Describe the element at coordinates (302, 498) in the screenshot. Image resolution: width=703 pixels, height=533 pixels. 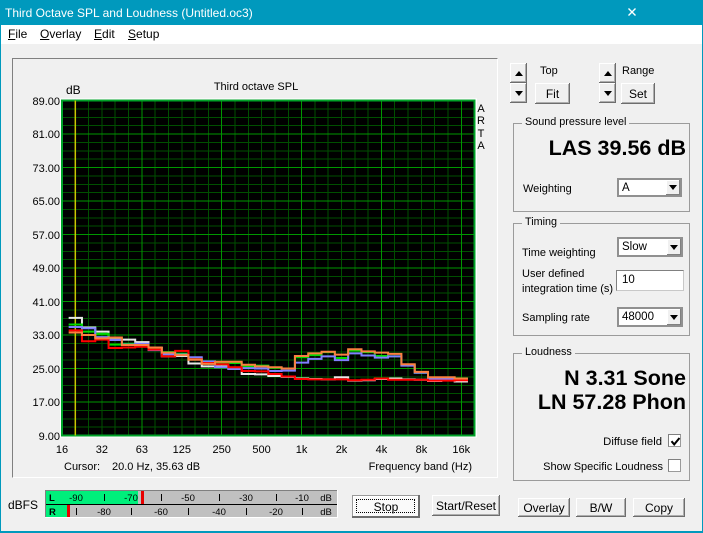
I see `svg-text: -10` at that location.